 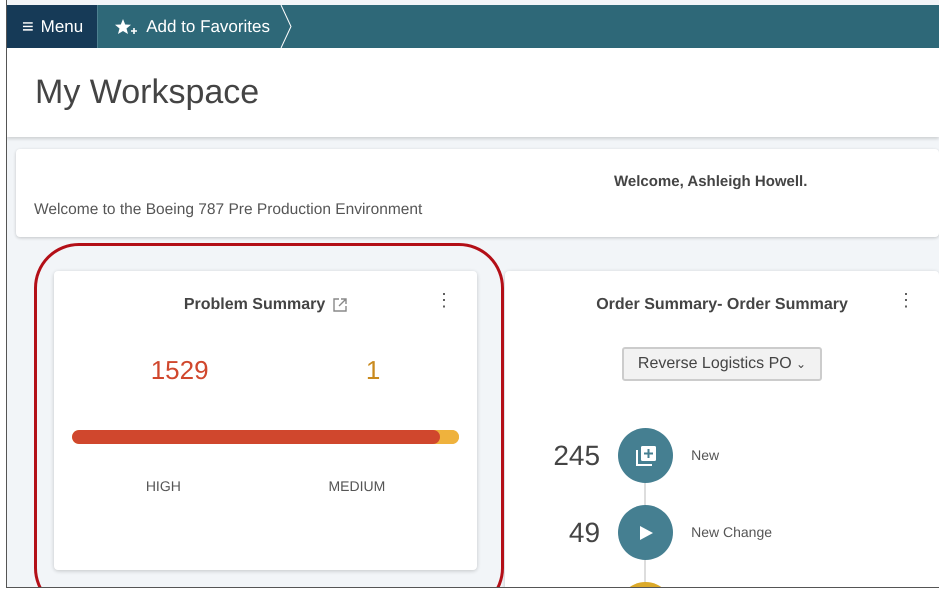 What do you see at coordinates (373, 370) in the screenshot?
I see `severity-count: 1` at bounding box center [373, 370].